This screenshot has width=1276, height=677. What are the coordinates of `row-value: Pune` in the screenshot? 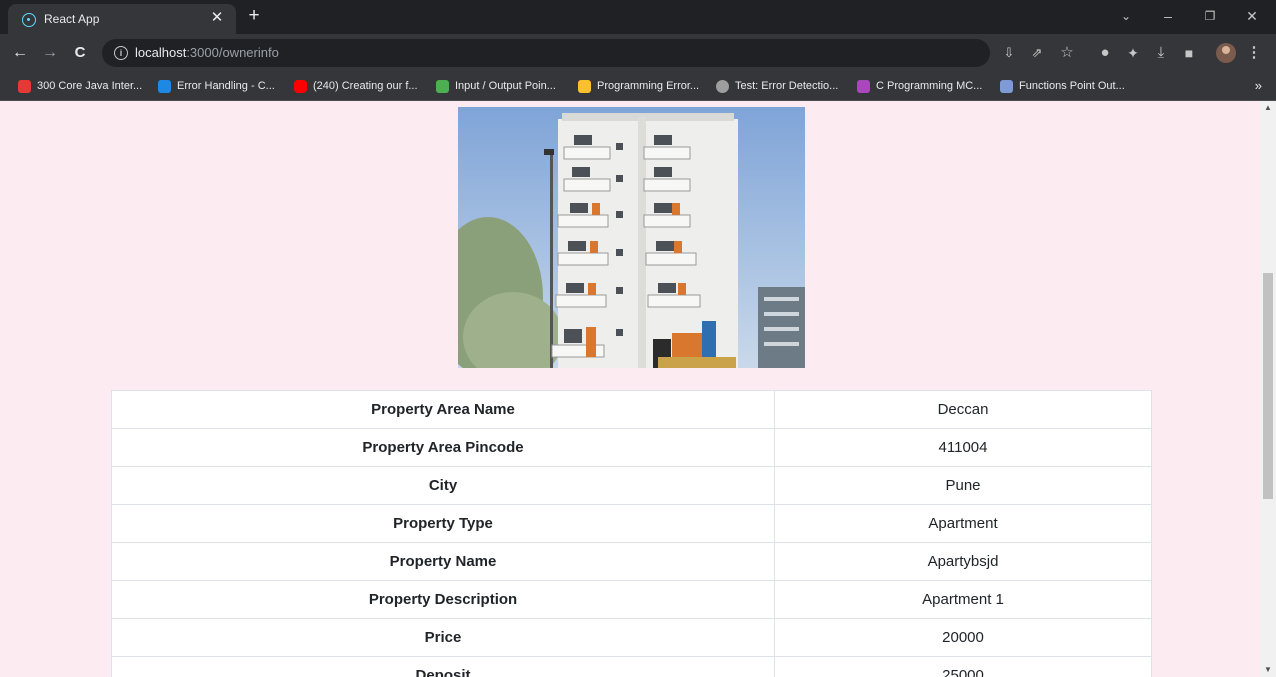 It's located at (963, 485).